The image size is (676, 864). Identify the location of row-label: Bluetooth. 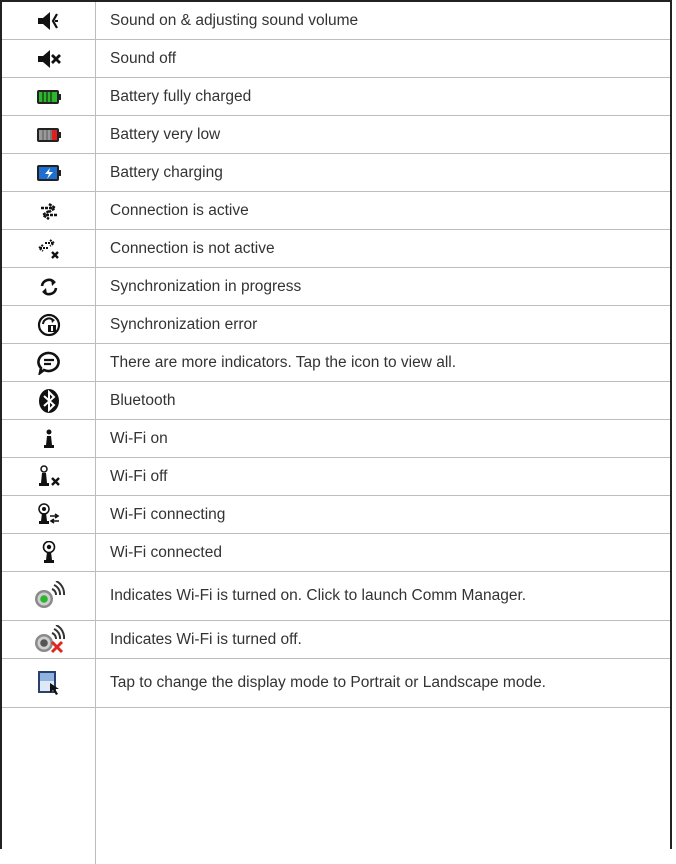
(143, 400).